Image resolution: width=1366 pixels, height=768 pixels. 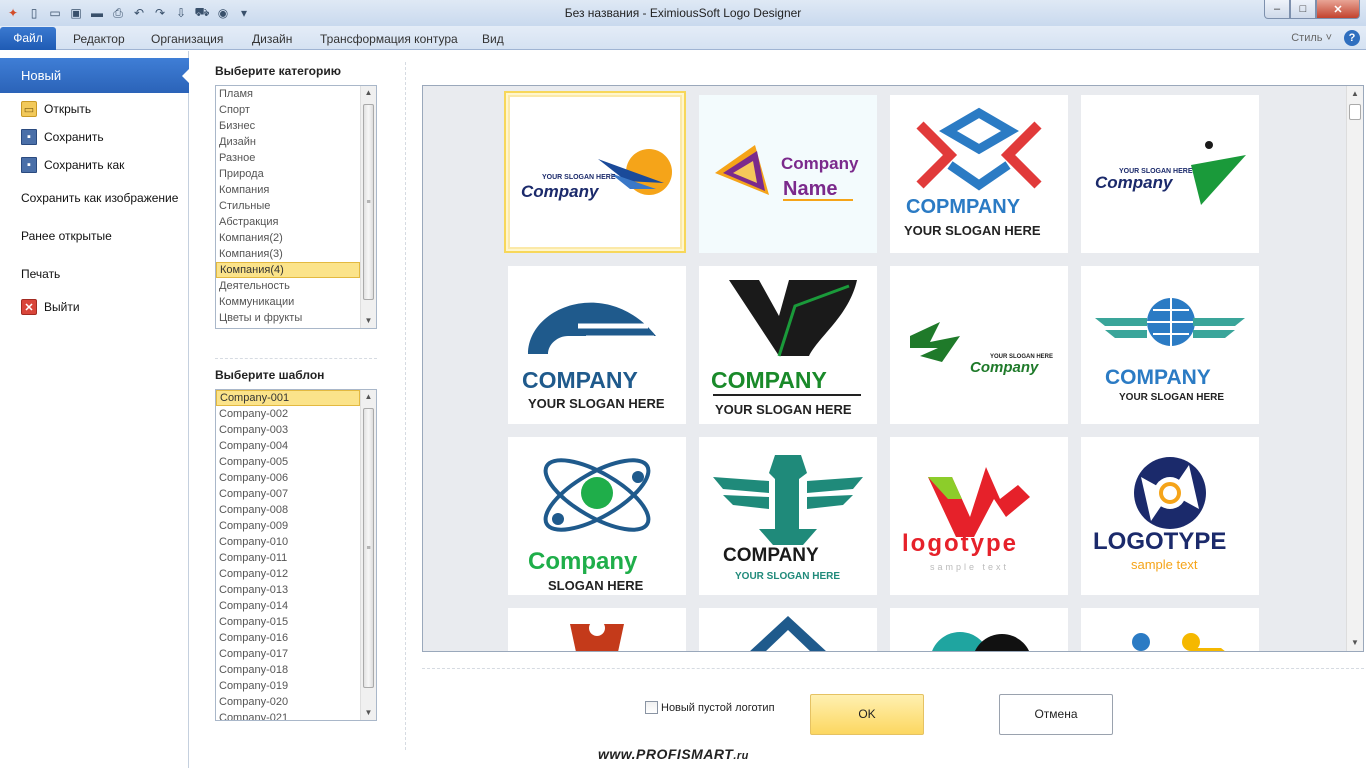 What do you see at coordinates (287, 206) in the screenshot?
I see `category-list-item: Стильные` at bounding box center [287, 206].